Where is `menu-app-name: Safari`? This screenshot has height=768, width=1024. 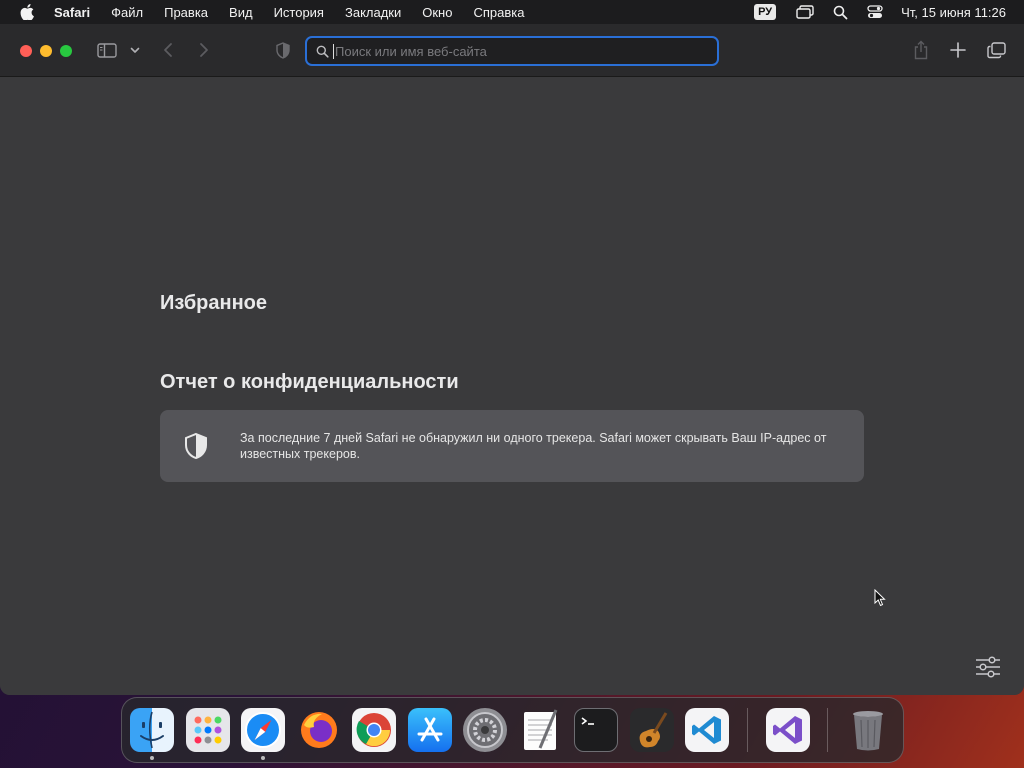 menu-app-name: Safari is located at coordinates (72, 12).